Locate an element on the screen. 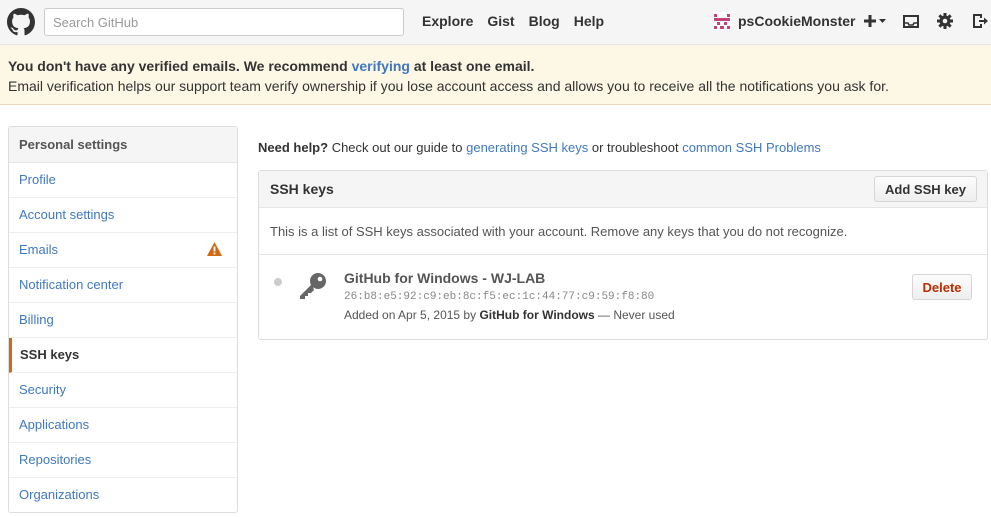  sidebar-item-label: Profile is located at coordinates (37, 179).